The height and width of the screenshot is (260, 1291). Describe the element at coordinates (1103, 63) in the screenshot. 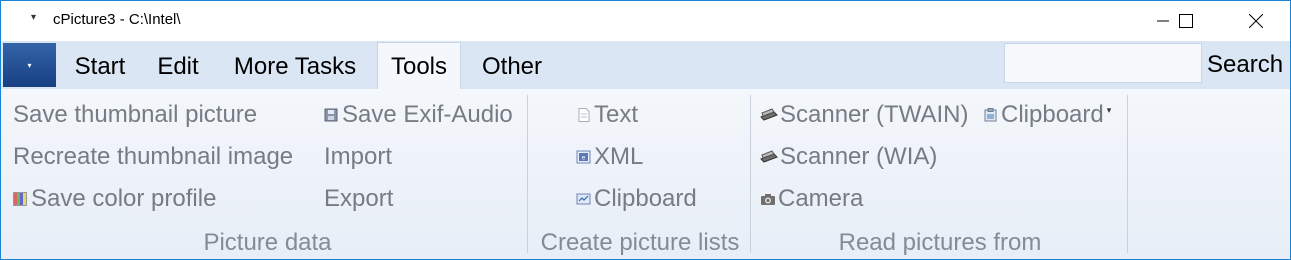

I see `search-input` at that location.